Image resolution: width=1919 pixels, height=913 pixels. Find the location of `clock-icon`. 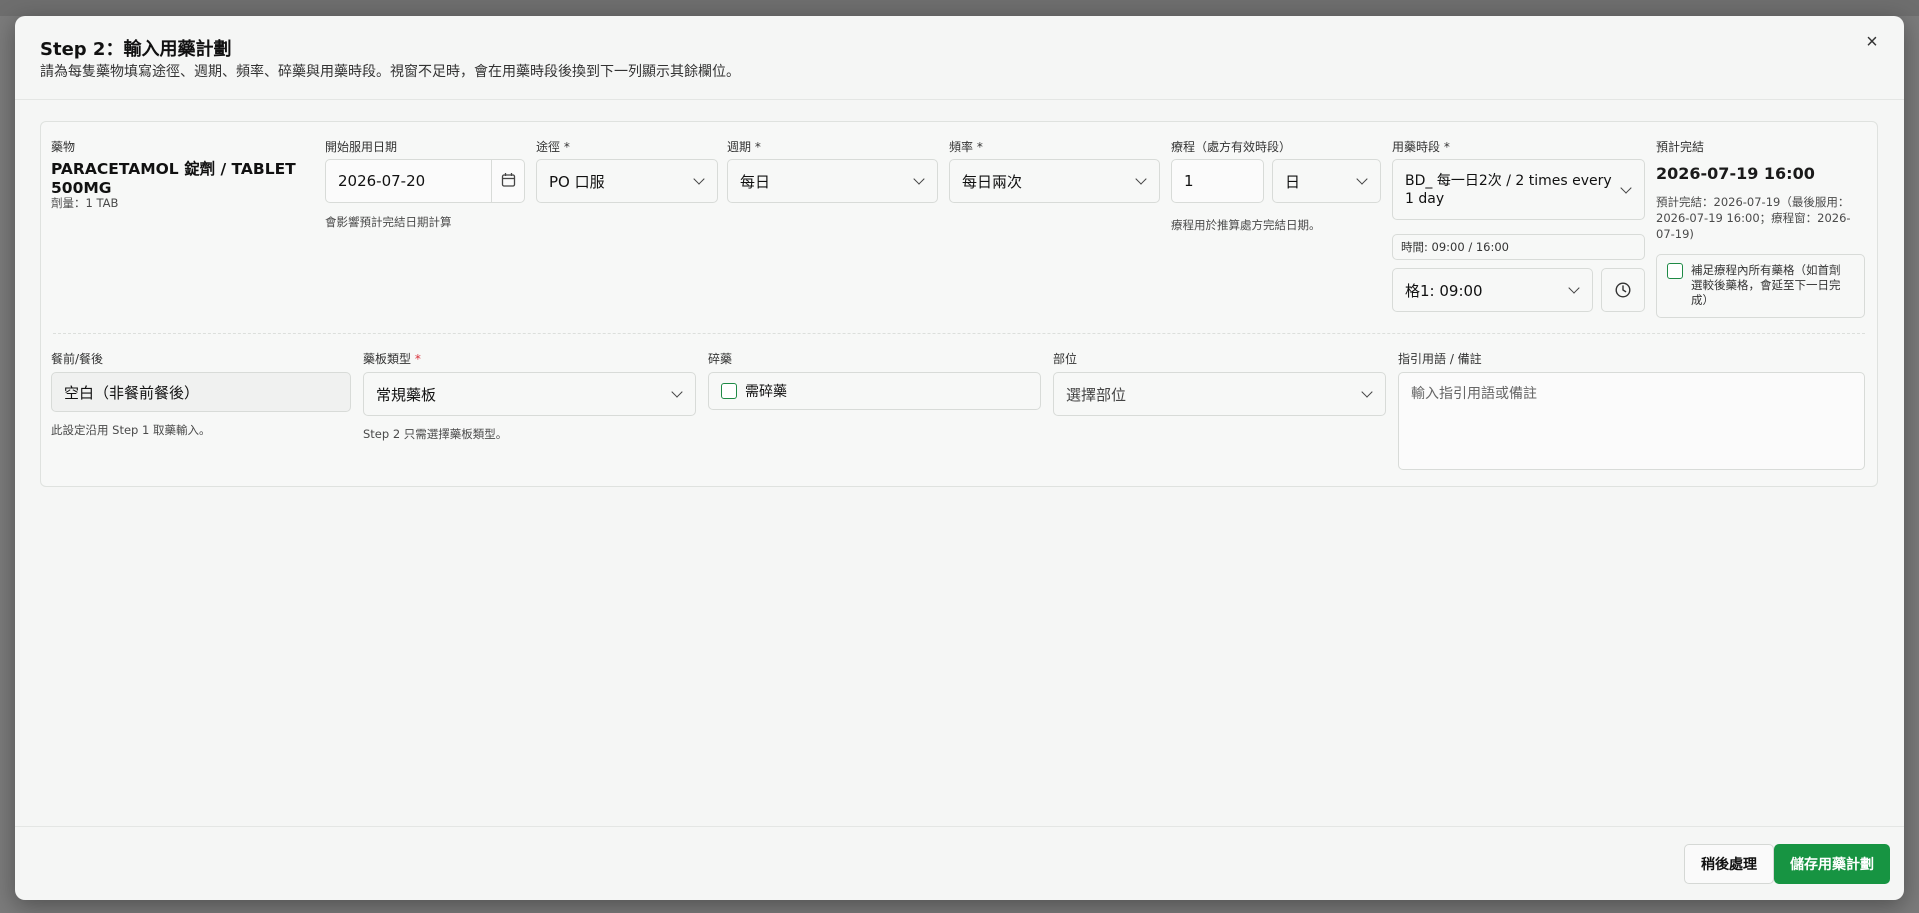

clock-icon is located at coordinates (1623, 290).